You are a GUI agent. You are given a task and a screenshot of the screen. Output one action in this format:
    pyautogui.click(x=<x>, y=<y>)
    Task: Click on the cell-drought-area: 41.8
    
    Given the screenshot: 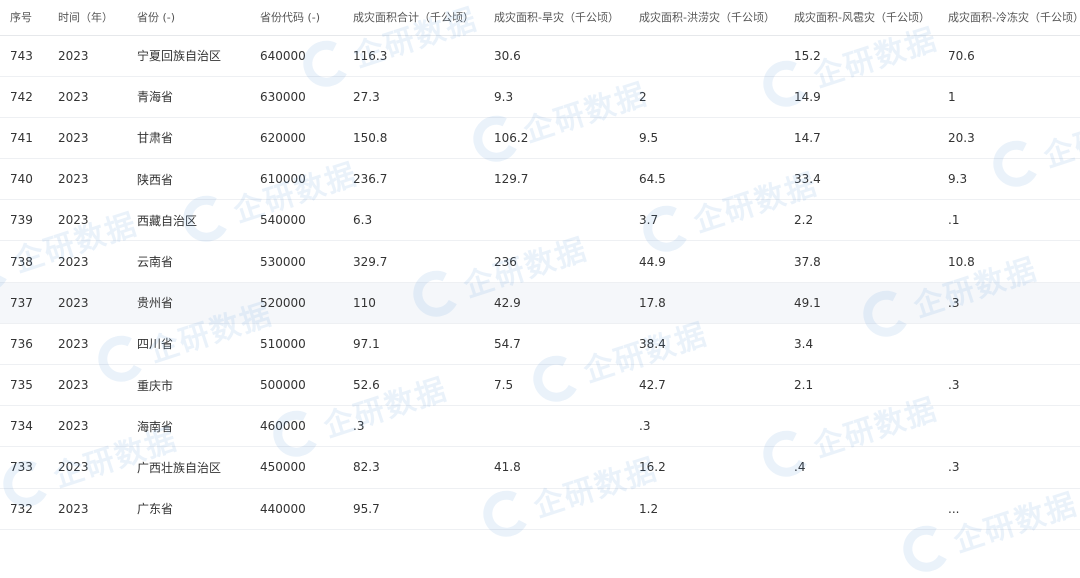 What is the action you would take?
    pyautogui.click(x=556, y=467)
    